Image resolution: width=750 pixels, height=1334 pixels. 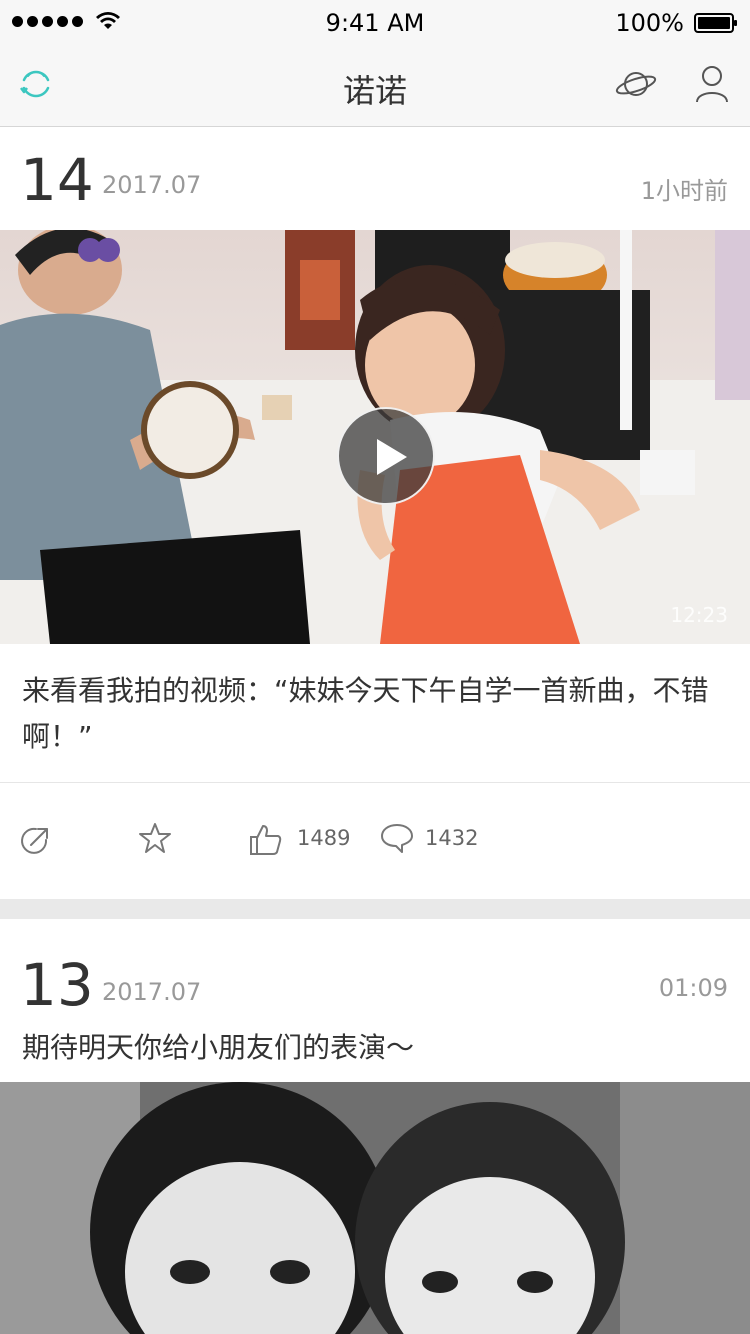 What do you see at coordinates (155, 838) in the screenshot?
I see `star-icon` at bounding box center [155, 838].